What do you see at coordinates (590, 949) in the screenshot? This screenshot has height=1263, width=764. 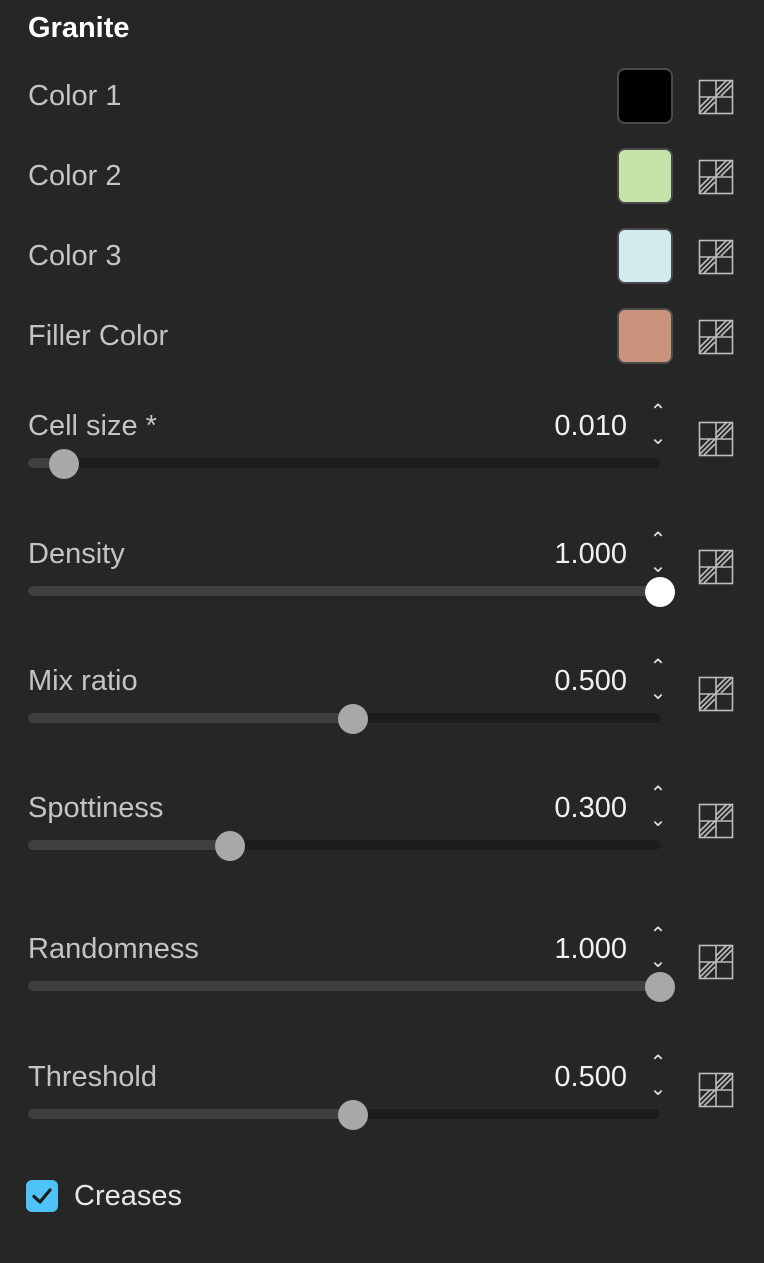 I see `randomness-value: 1.000` at bounding box center [590, 949].